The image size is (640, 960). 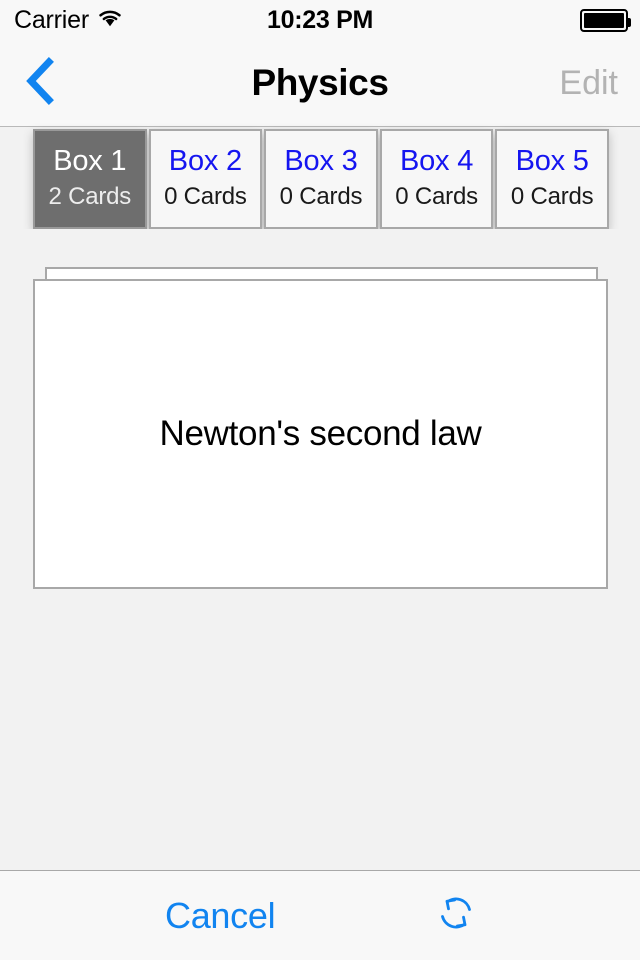 I want to click on box-item-5: Box 5 0 Cards, so click(x=552, y=179).